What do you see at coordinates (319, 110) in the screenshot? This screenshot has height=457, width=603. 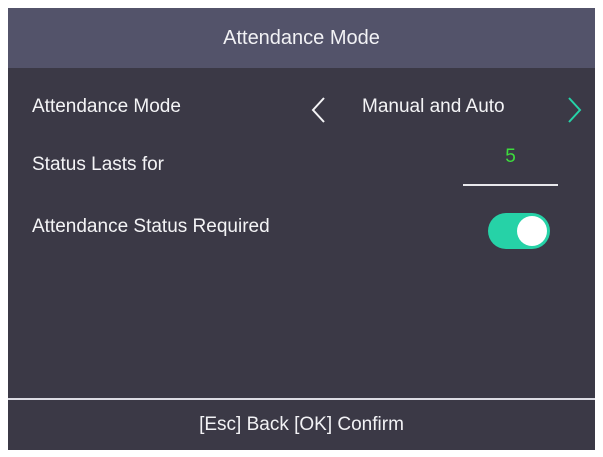 I see `chevron-left-icon` at bounding box center [319, 110].